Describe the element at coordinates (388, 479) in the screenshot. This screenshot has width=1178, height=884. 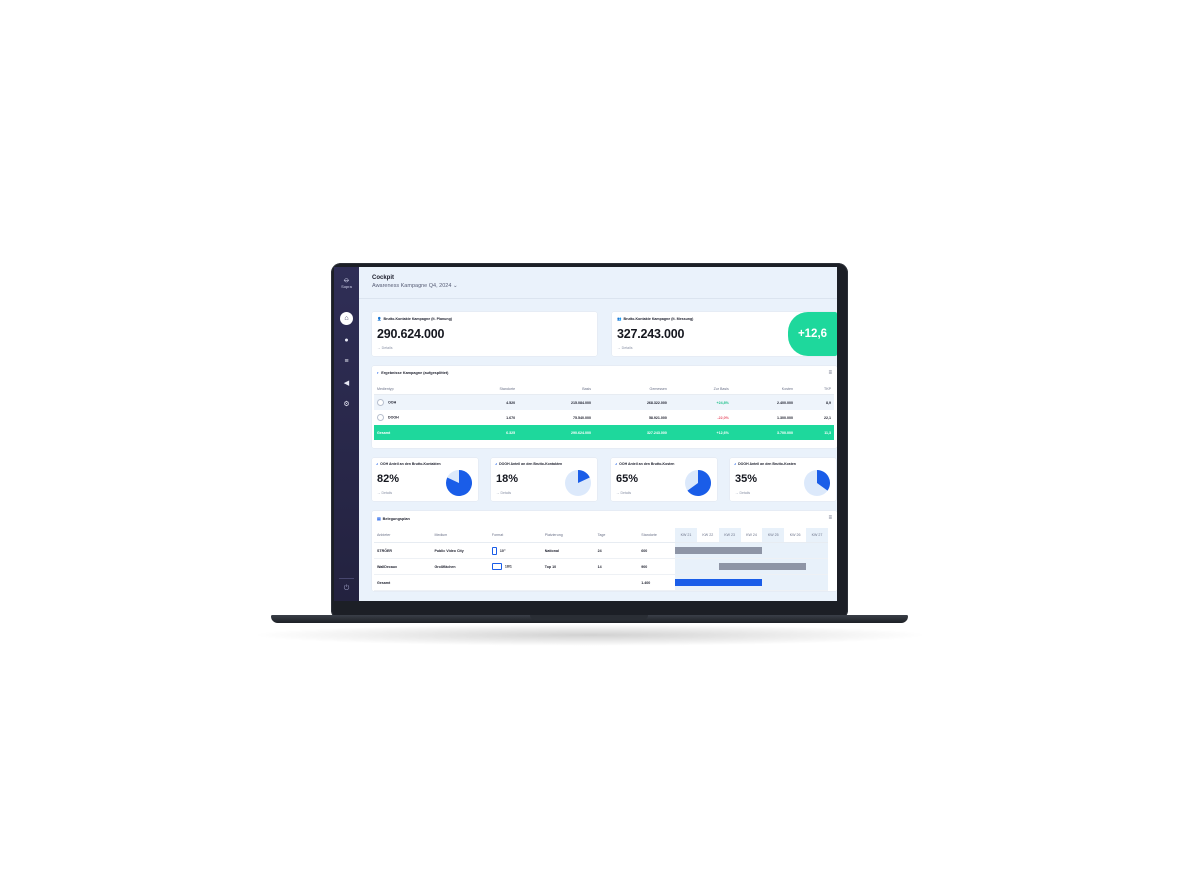
I see `share-value: 82%` at that location.